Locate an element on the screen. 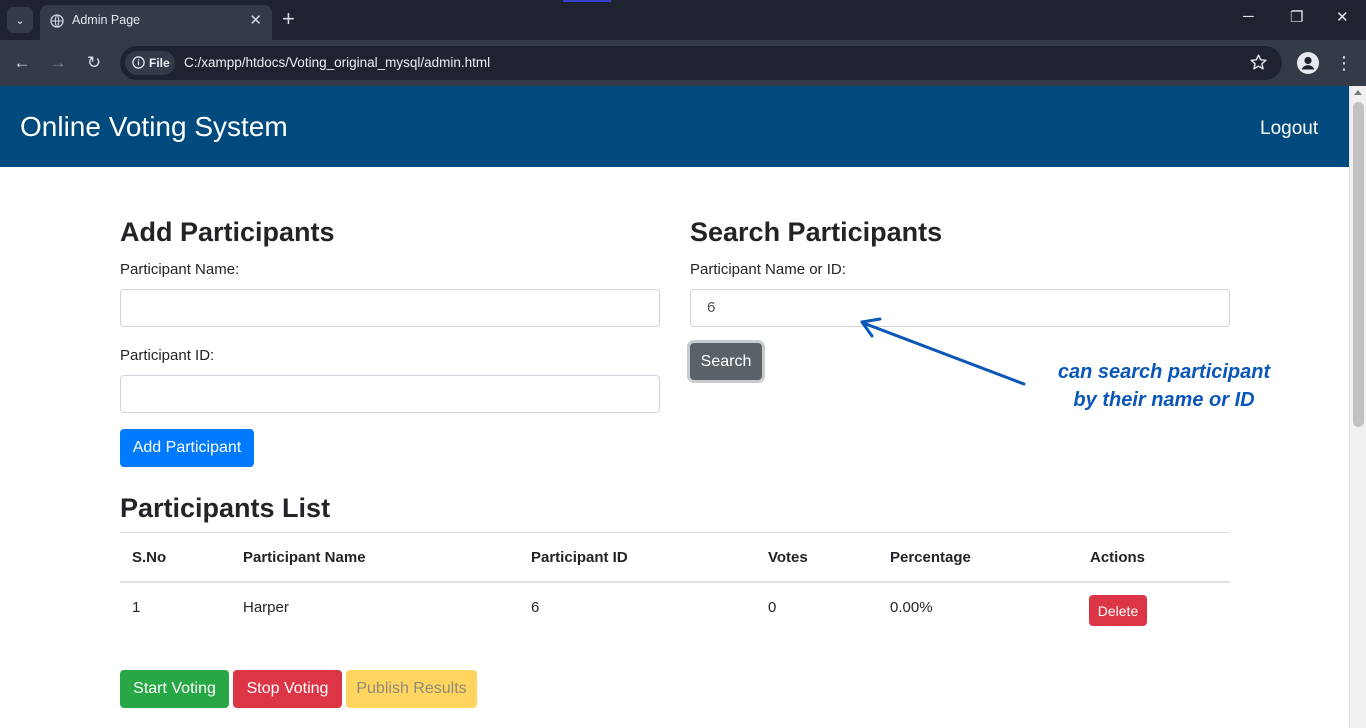 The image size is (1366, 728). tab-title: Admin Page is located at coordinates (106, 20).